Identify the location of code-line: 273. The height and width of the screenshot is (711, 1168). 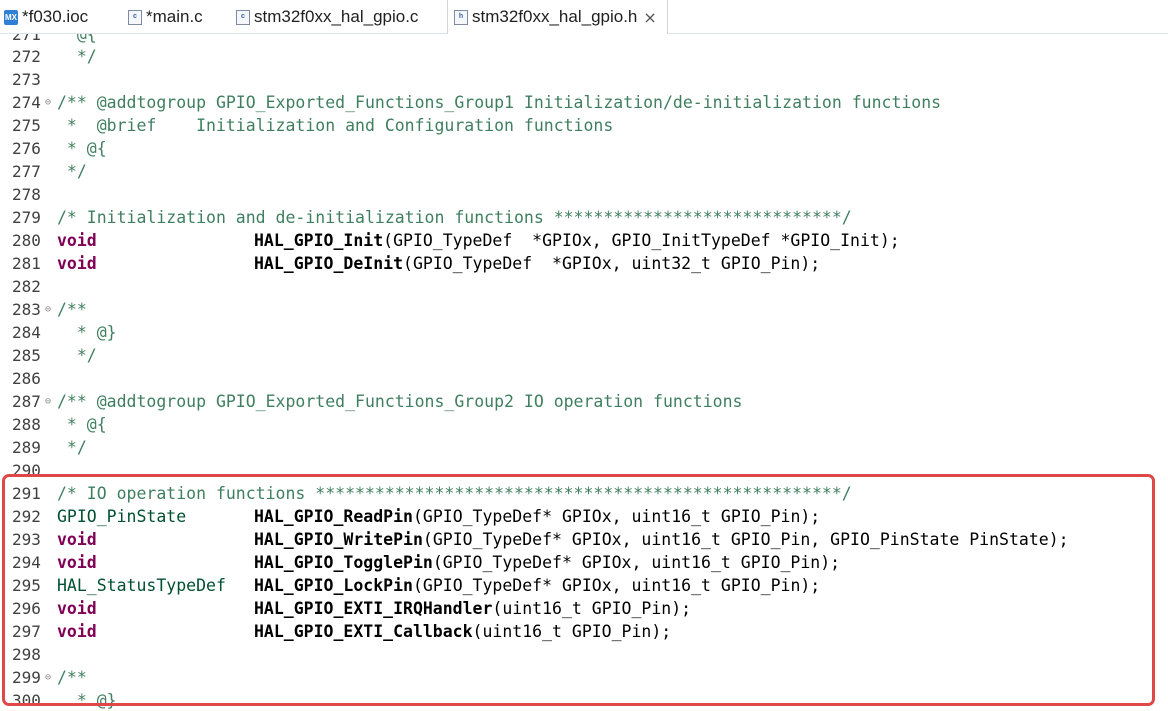
(584, 79).